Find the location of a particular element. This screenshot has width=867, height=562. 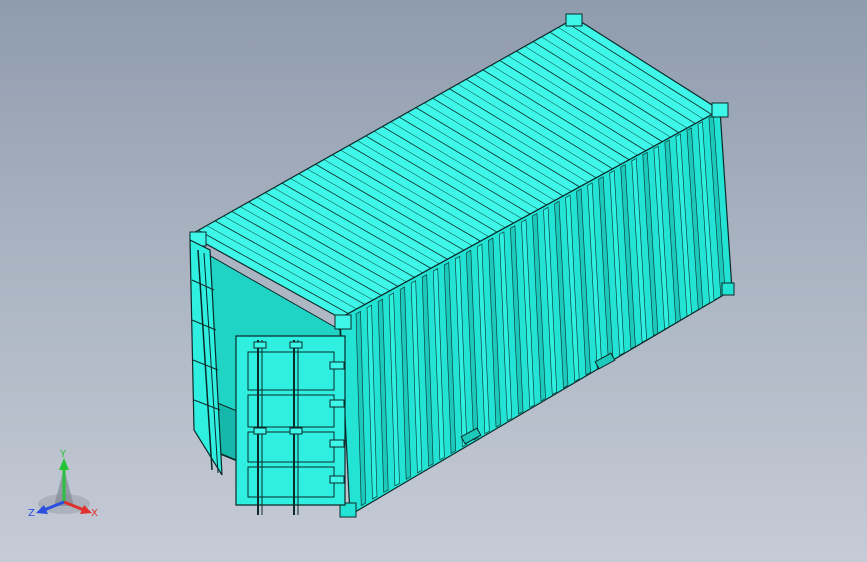

corner-casting-rear-bottom is located at coordinates (728, 289).